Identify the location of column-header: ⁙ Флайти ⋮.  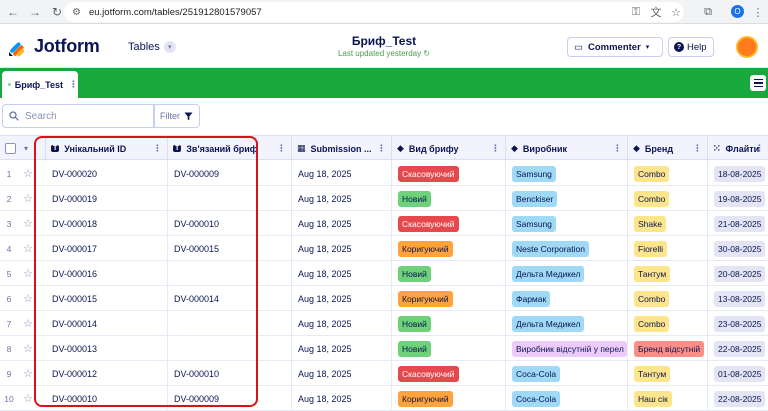
(738, 148).